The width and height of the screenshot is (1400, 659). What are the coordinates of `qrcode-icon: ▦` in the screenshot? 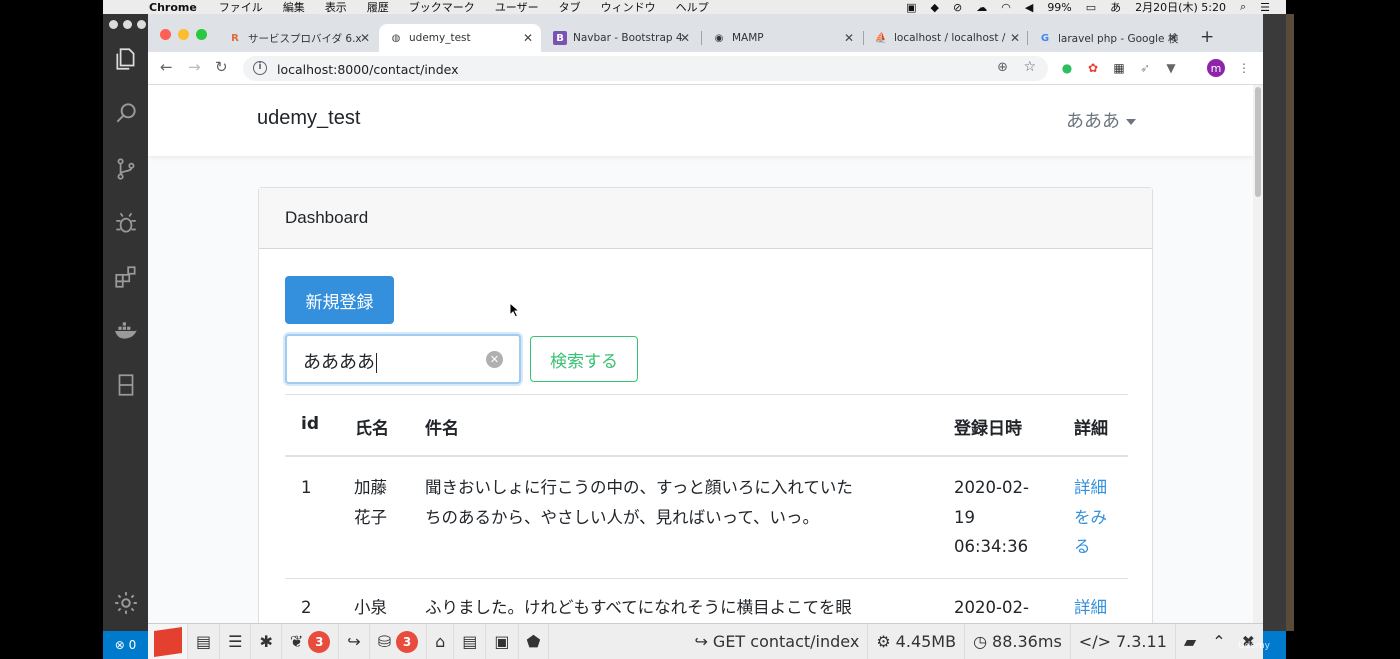 It's located at (1119, 68).